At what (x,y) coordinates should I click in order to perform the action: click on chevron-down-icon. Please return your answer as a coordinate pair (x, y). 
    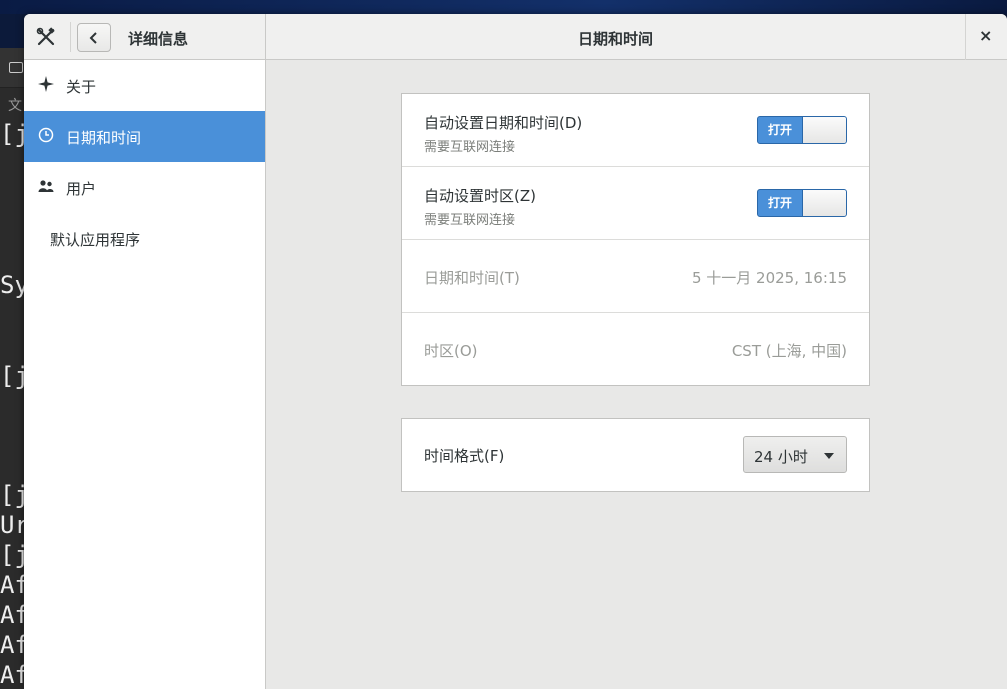
    Looking at the image, I should click on (829, 456).